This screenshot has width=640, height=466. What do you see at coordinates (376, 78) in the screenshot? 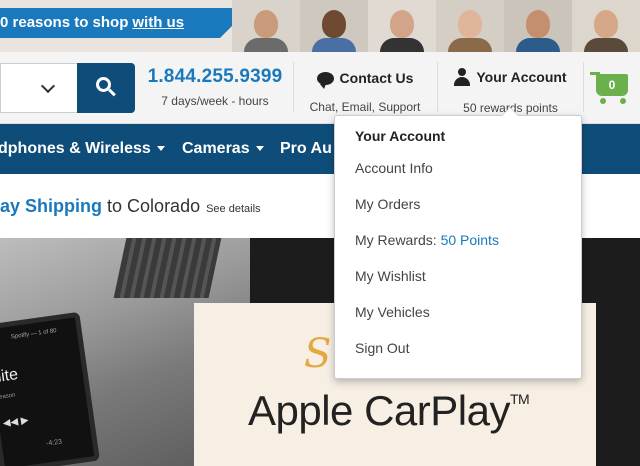
I see `contact-us-label: Contact Us` at bounding box center [376, 78].